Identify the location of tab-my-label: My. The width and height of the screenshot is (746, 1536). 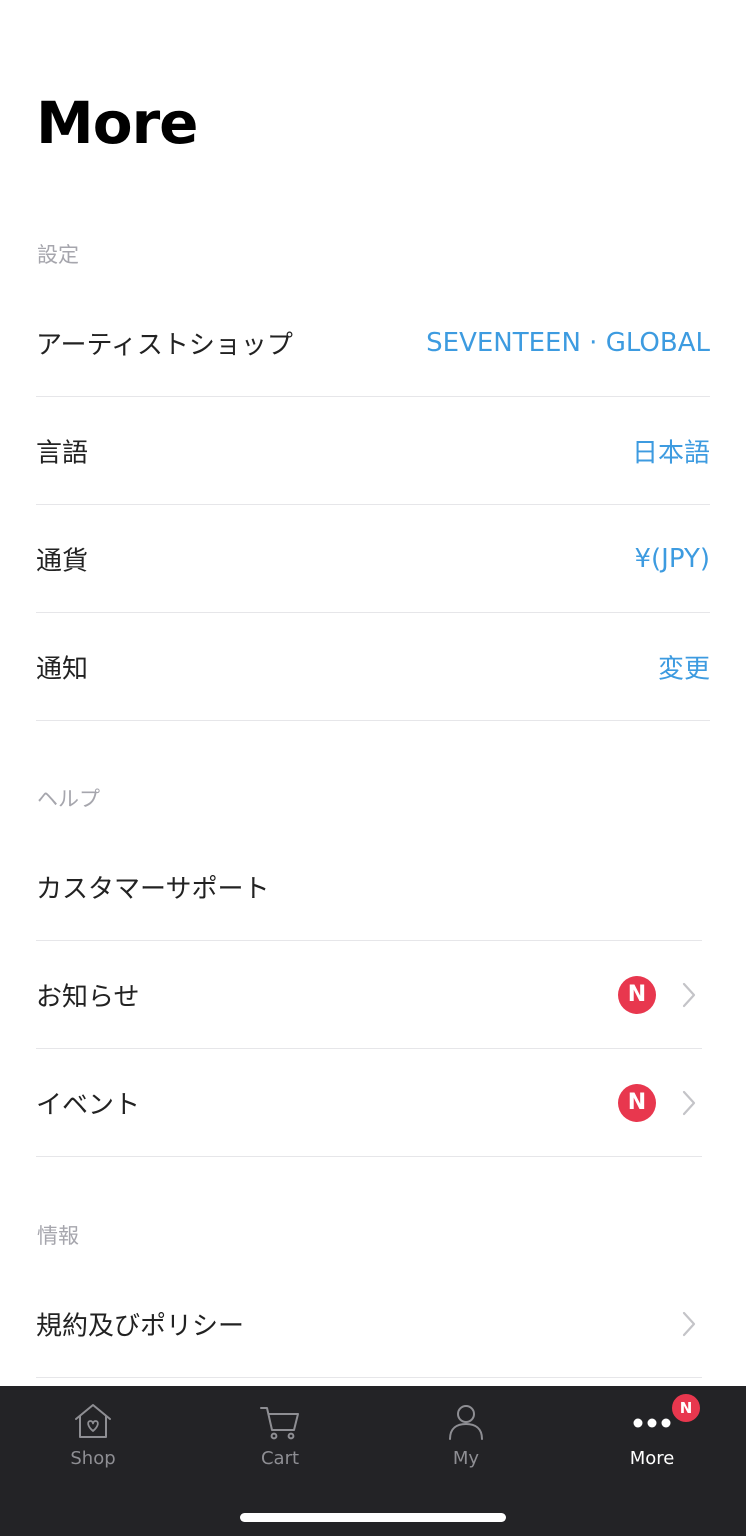
(466, 1458).